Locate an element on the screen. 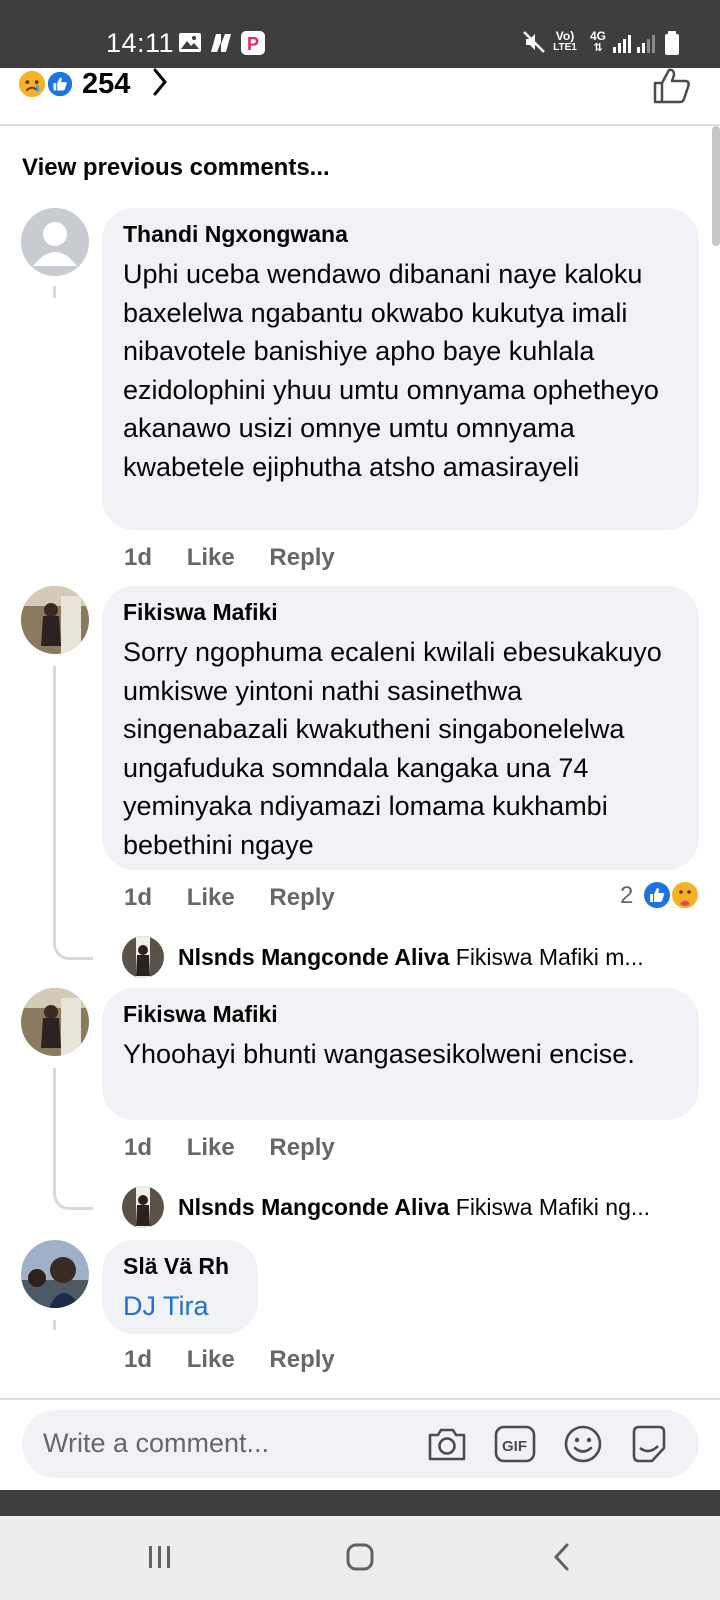 The image size is (720, 1600). comment-reaction-badge: 2 is located at coordinates (626, 896).